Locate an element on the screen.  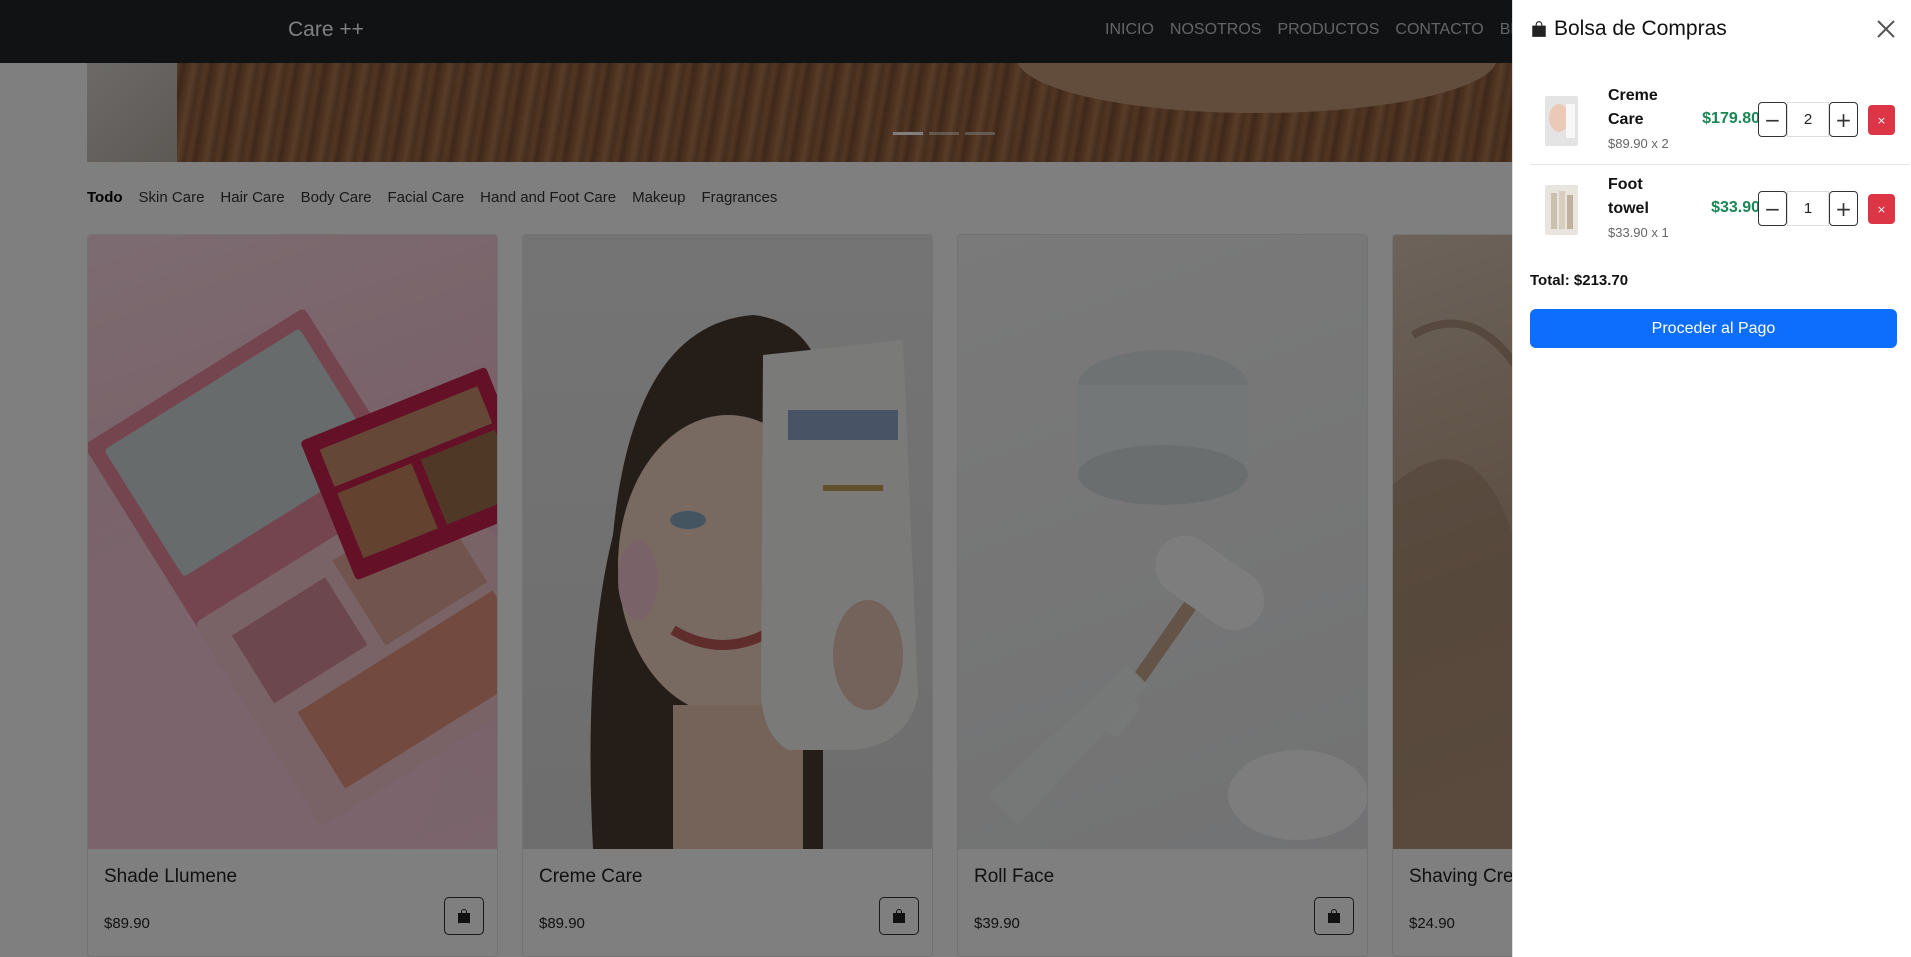
shopping-bag-icon is located at coordinates (1539, 29).